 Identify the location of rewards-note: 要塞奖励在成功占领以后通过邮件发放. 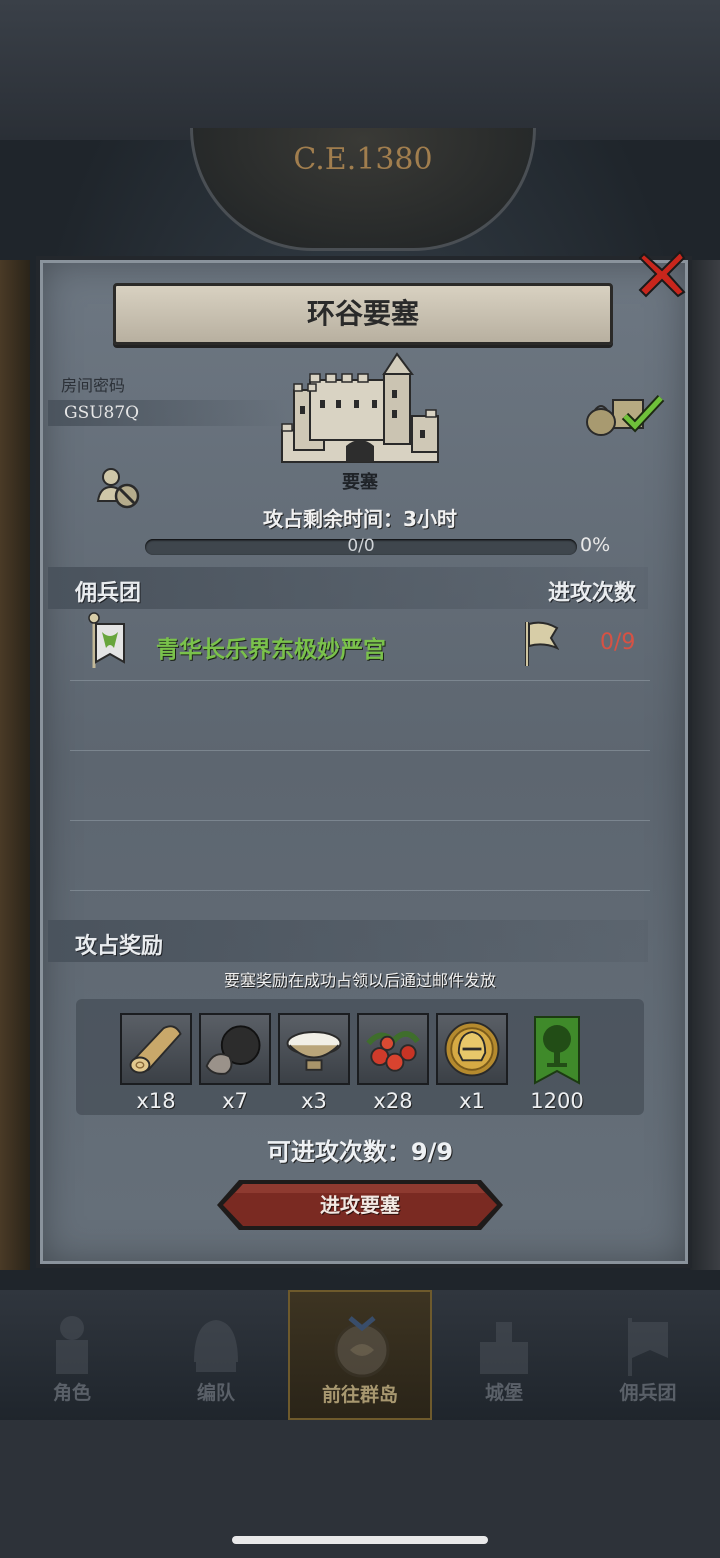
(359, 980).